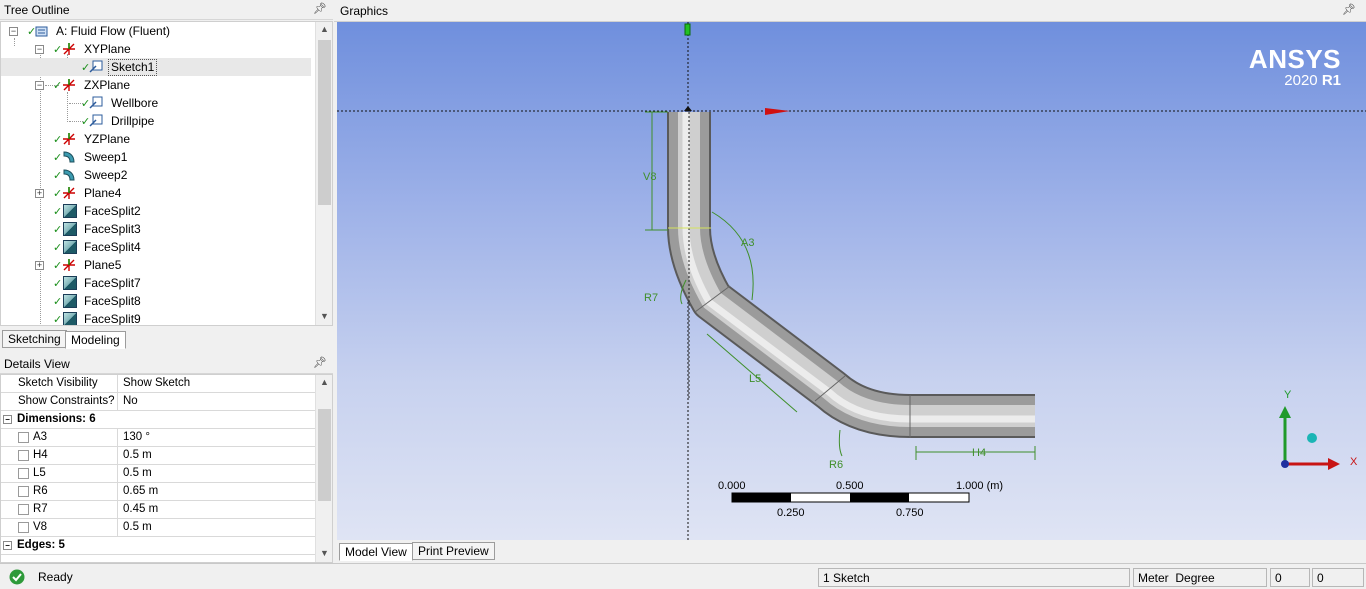 This screenshot has width=1366, height=589. I want to click on units-field: Meter Degree, so click(1200, 577).